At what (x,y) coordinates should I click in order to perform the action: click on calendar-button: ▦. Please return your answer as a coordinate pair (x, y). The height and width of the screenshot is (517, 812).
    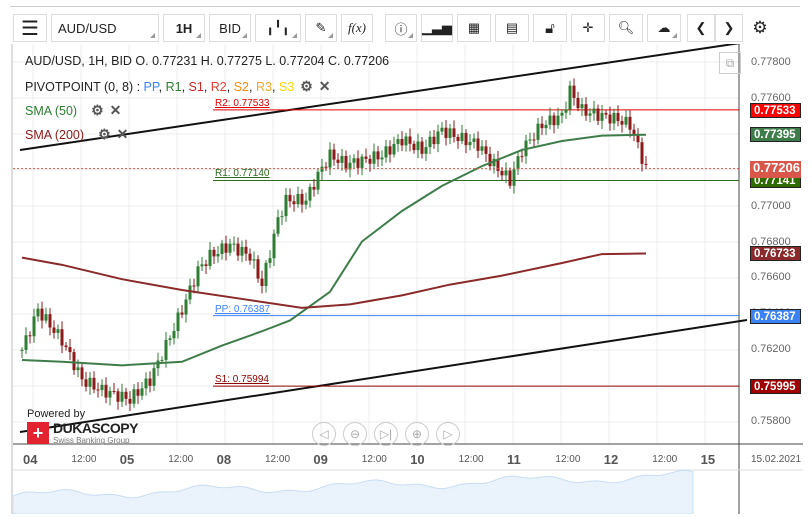
    Looking at the image, I should click on (474, 28).